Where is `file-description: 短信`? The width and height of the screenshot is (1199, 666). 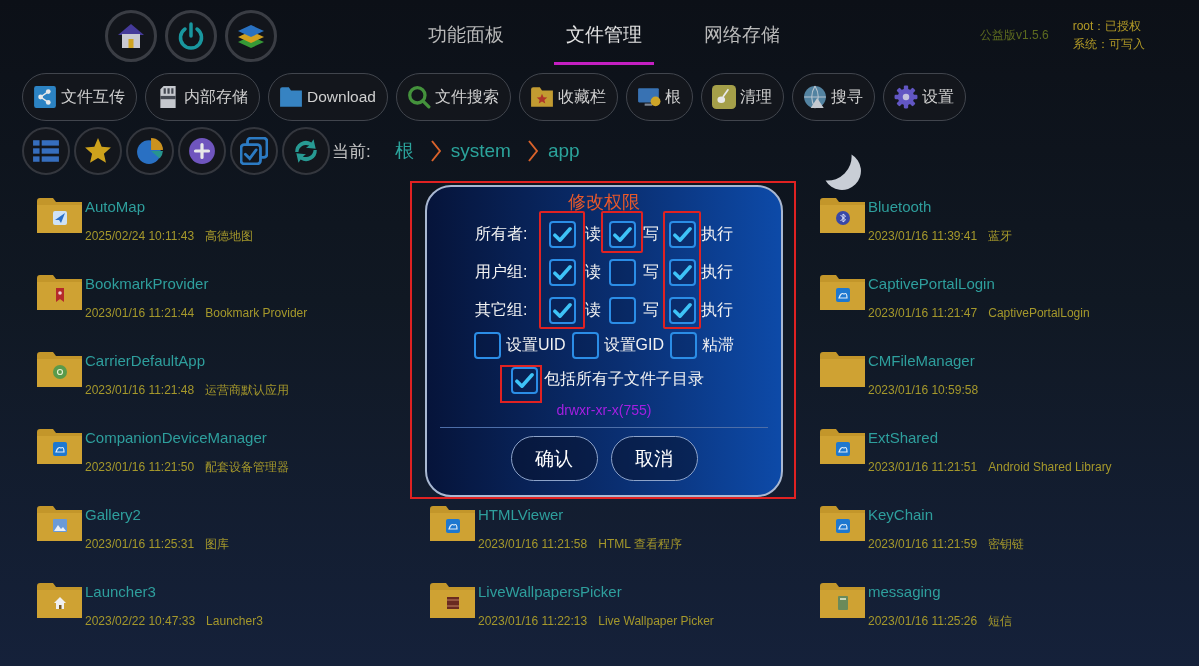
file-description: 短信 is located at coordinates (1000, 621).